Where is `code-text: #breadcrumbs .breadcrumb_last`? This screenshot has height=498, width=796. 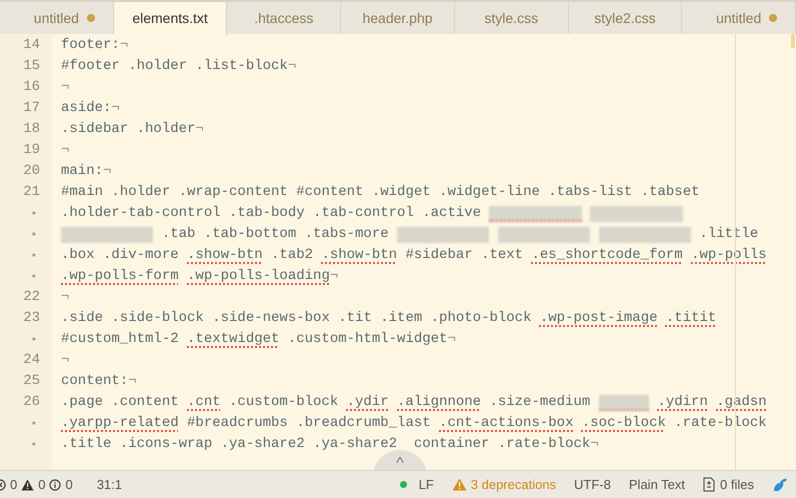 code-text: #breadcrumbs .breadcrumb_last is located at coordinates (309, 423).